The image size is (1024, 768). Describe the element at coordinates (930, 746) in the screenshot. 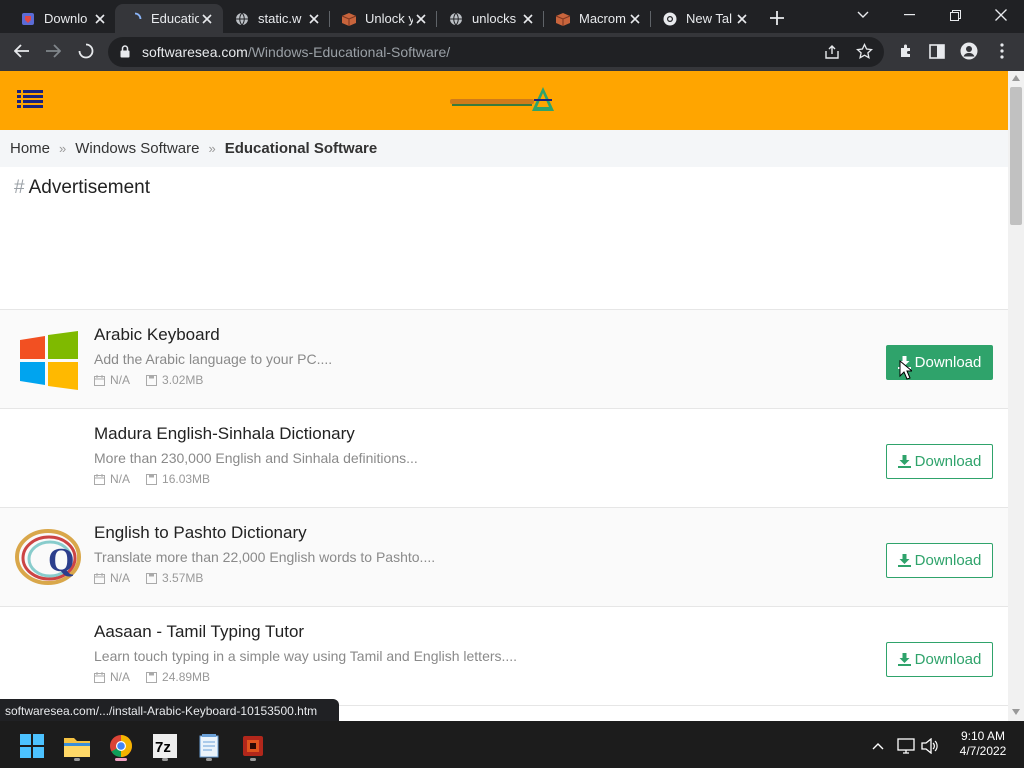

I see `volume-speaker-icon` at that location.